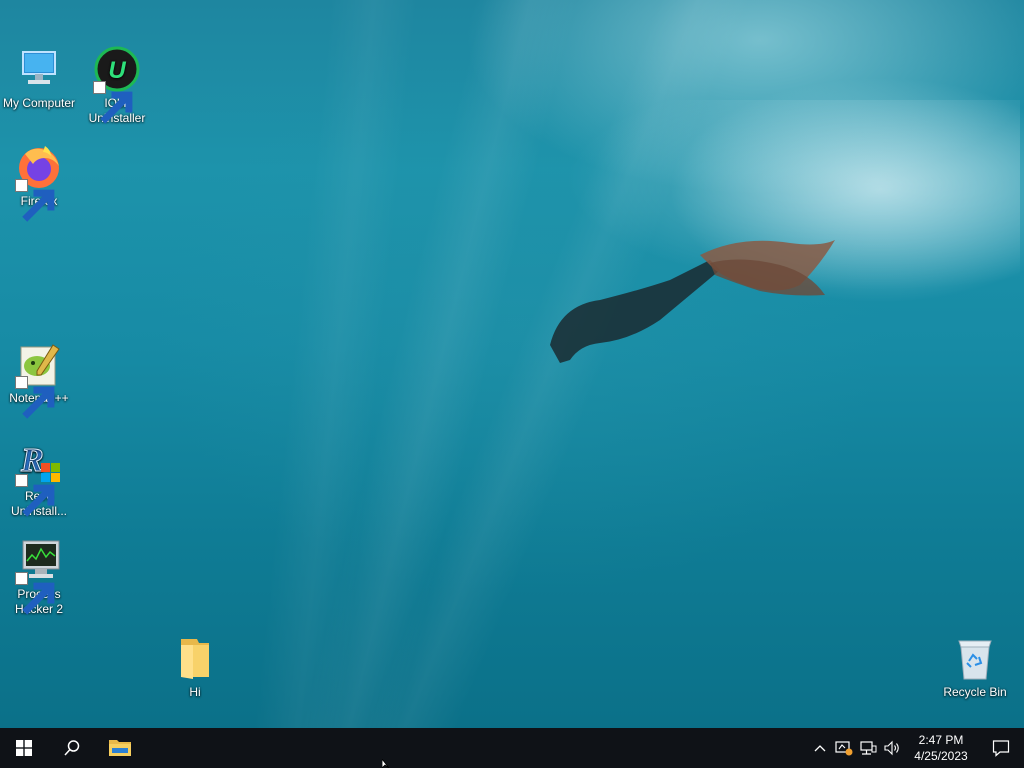 This screenshot has height=768, width=1024. I want to click on notepad-plus-plus-icon, so click(39, 380).